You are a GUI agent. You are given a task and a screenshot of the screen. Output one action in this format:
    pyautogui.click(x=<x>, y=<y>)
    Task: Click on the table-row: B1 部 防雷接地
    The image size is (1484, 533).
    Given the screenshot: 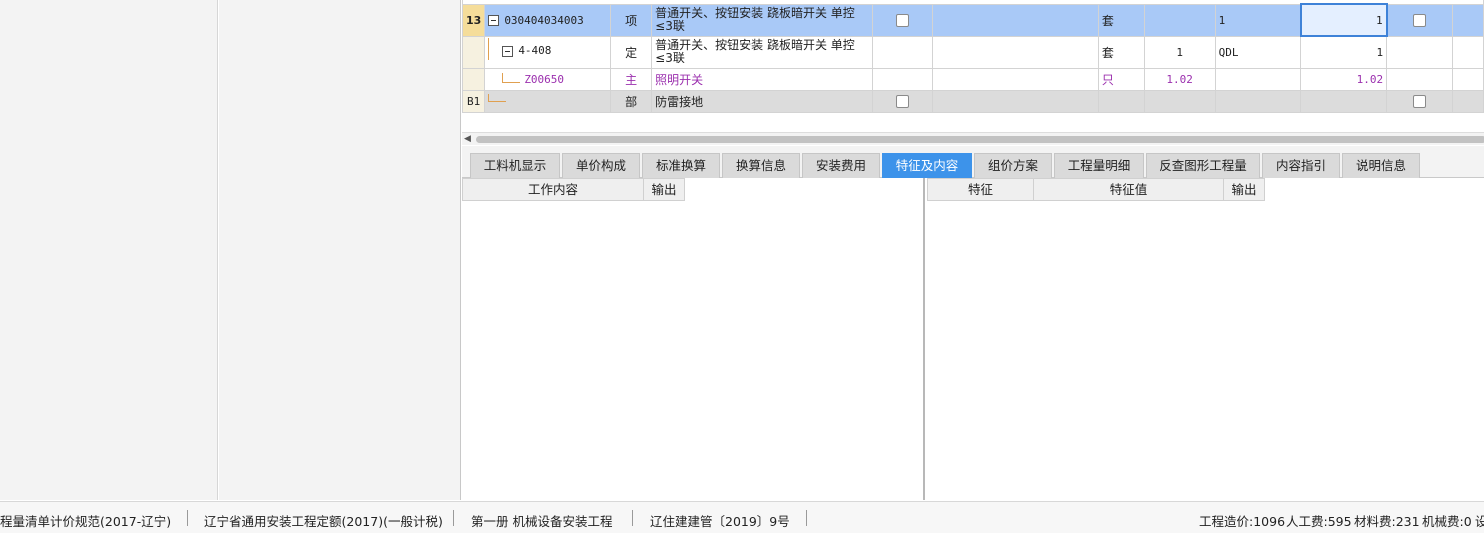 What is the action you would take?
    pyautogui.click(x=973, y=101)
    